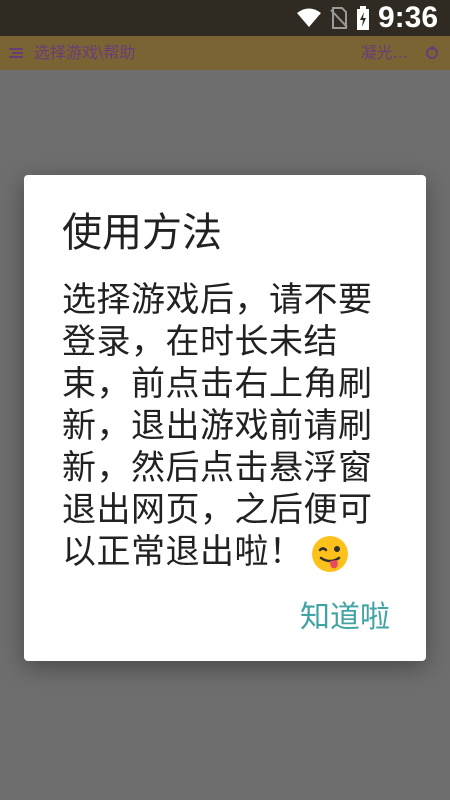 The width and height of the screenshot is (450, 800). Describe the element at coordinates (329, 553) in the screenshot. I see `winking-tongue-face-icon` at that location.